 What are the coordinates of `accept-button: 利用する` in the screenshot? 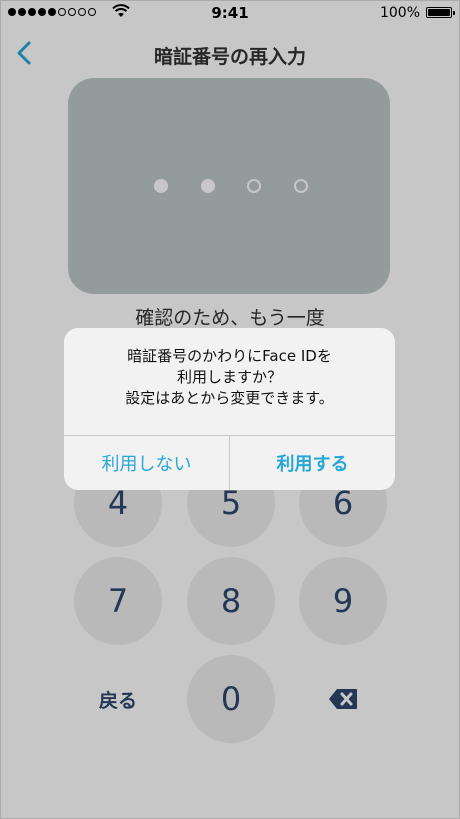 It's located at (312, 463).